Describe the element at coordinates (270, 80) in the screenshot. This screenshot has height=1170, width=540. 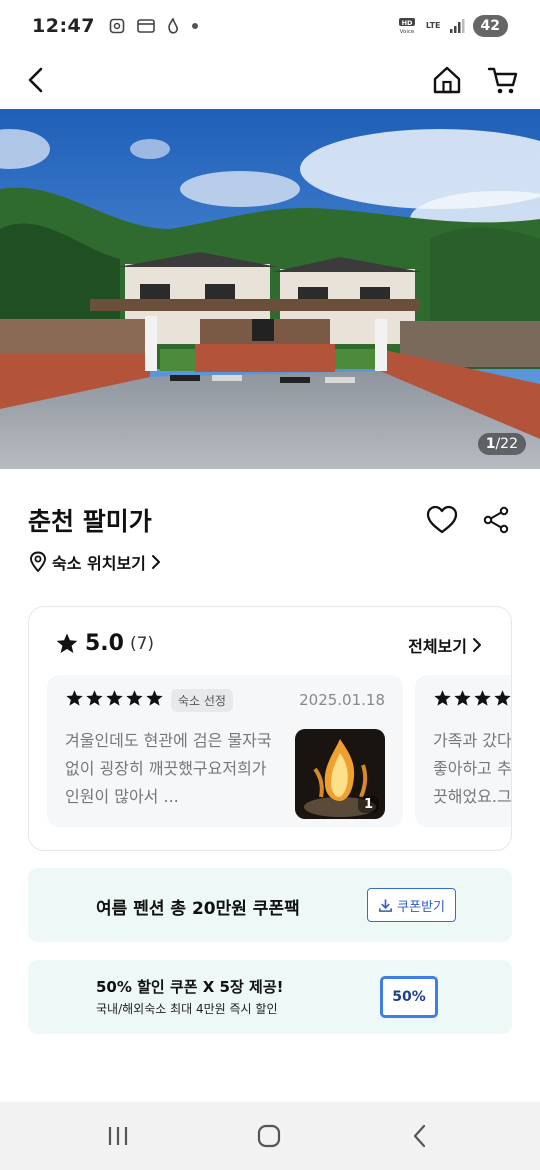
I see `top-navigation` at that location.